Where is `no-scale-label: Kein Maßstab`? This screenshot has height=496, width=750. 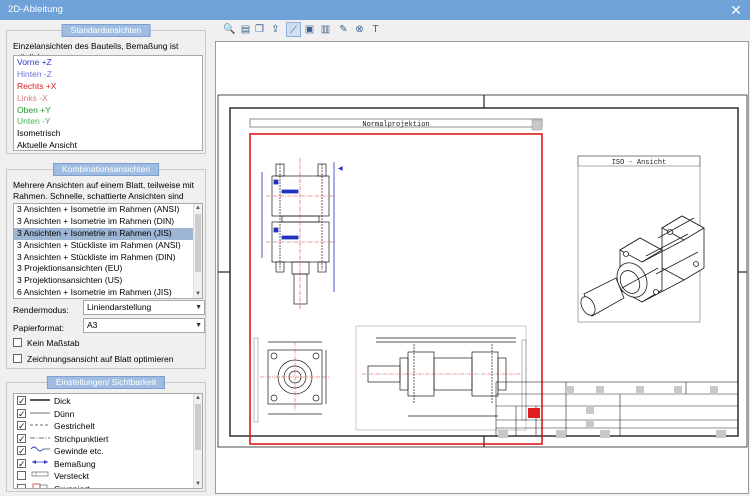 no-scale-label: Kein Maßstab is located at coordinates (53, 343).